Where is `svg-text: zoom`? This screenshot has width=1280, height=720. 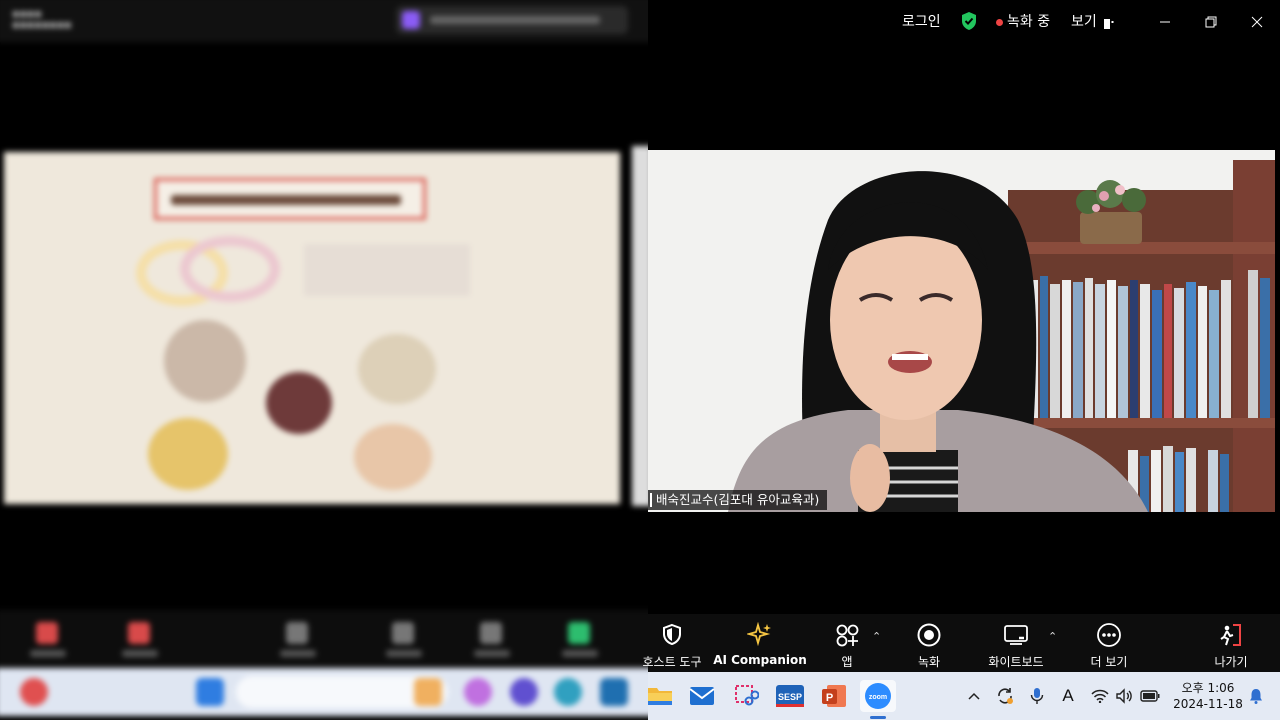 svg-text: zoom is located at coordinates (878, 697).